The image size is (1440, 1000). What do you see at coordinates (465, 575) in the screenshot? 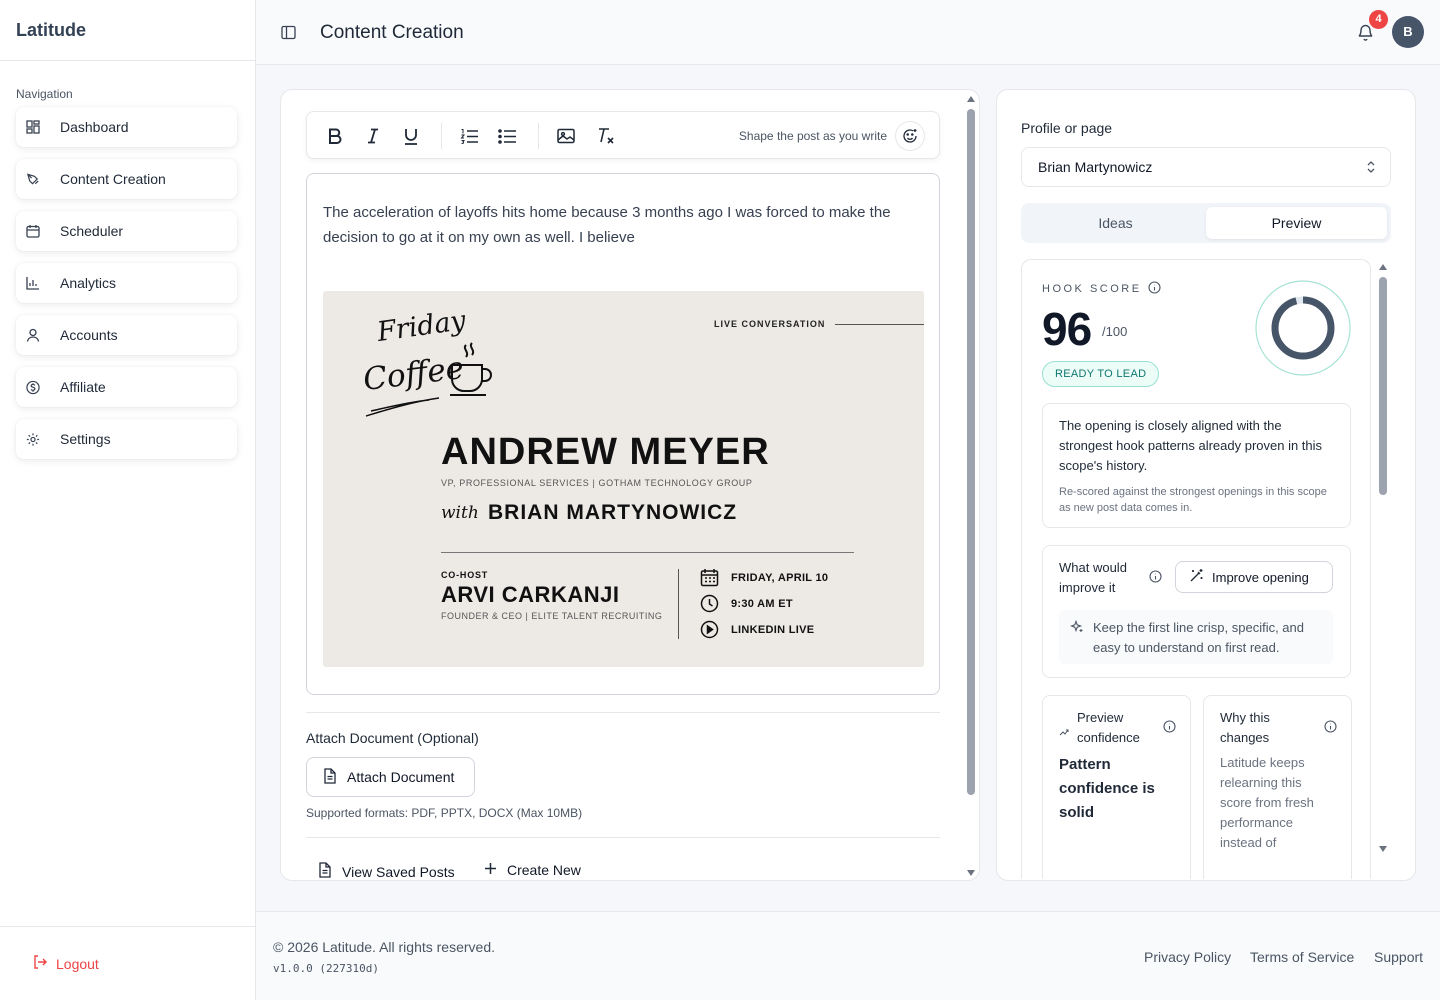
I see `banner-cohost-label: CO-HOST` at bounding box center [465, 575].